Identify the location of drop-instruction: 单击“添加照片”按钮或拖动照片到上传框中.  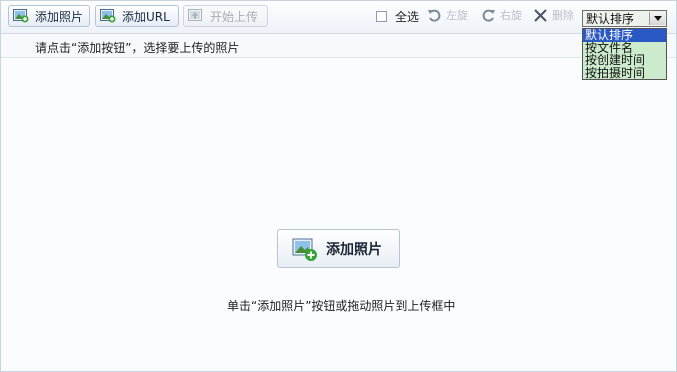
(341, 306).